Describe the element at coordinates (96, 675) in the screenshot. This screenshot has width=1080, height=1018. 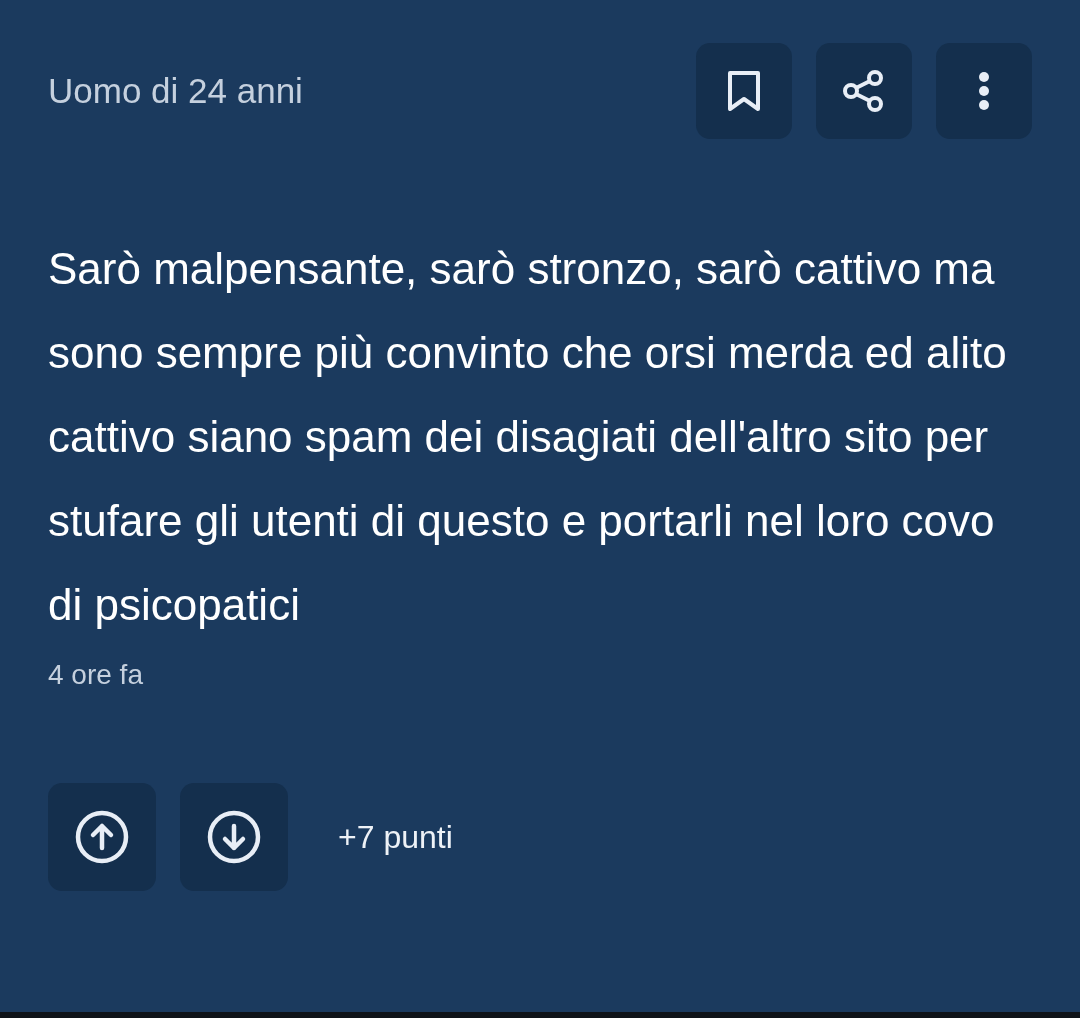
I see `post-time: 4 ore fa` at that location.